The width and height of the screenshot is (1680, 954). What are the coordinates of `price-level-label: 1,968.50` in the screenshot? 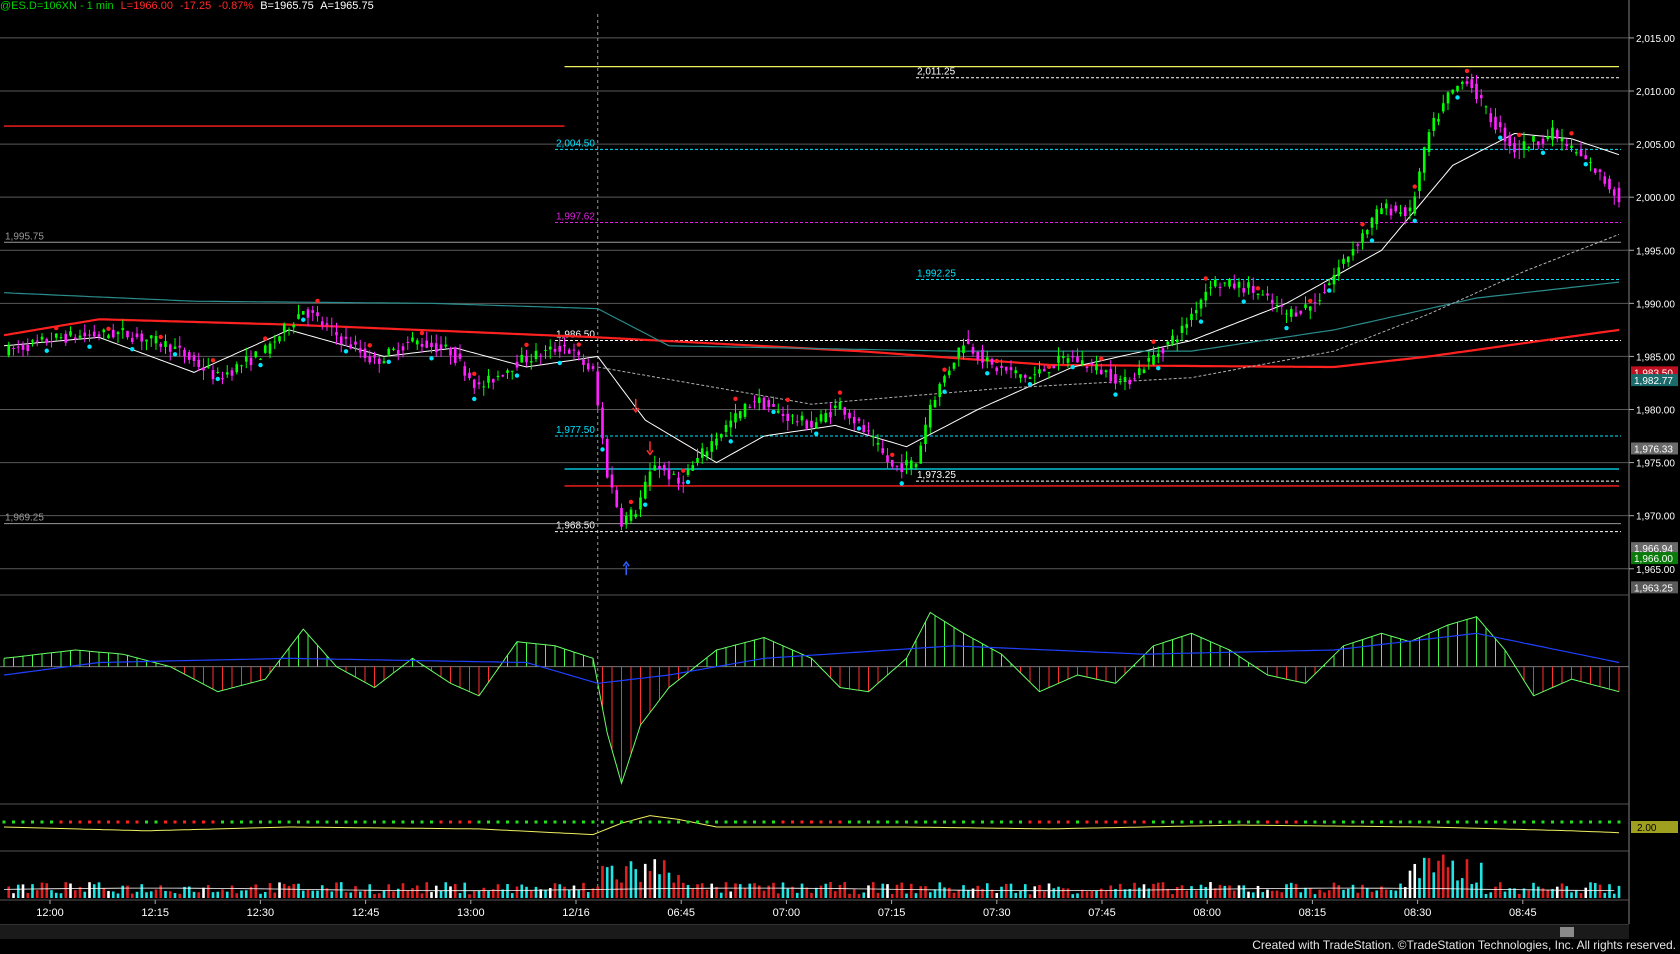 It's located at (575, 526).